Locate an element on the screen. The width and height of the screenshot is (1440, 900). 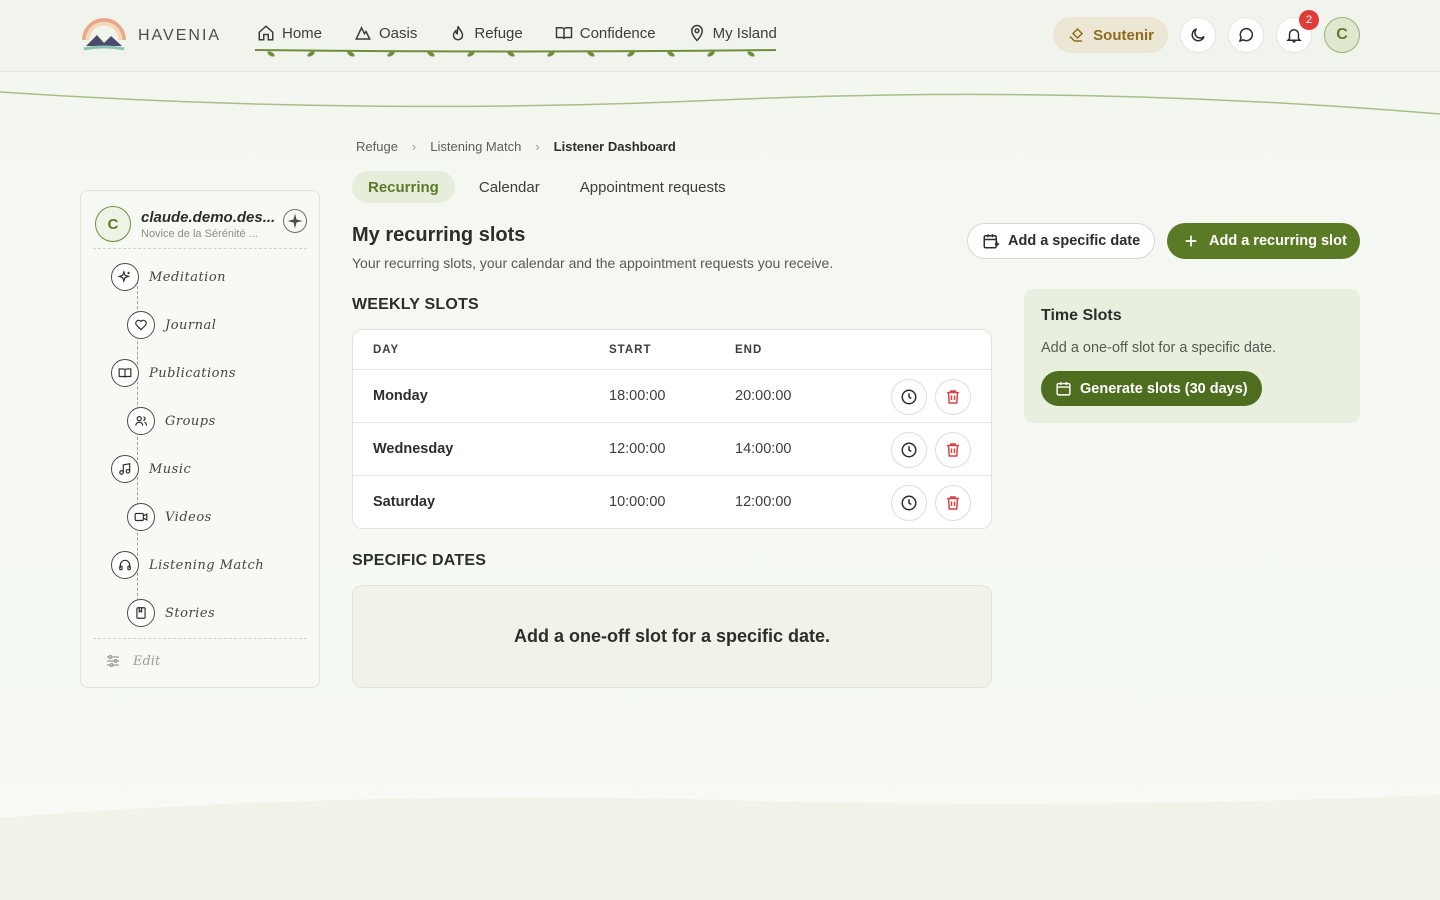
support-button: Soutenir is located at coordinates (1110, 35).